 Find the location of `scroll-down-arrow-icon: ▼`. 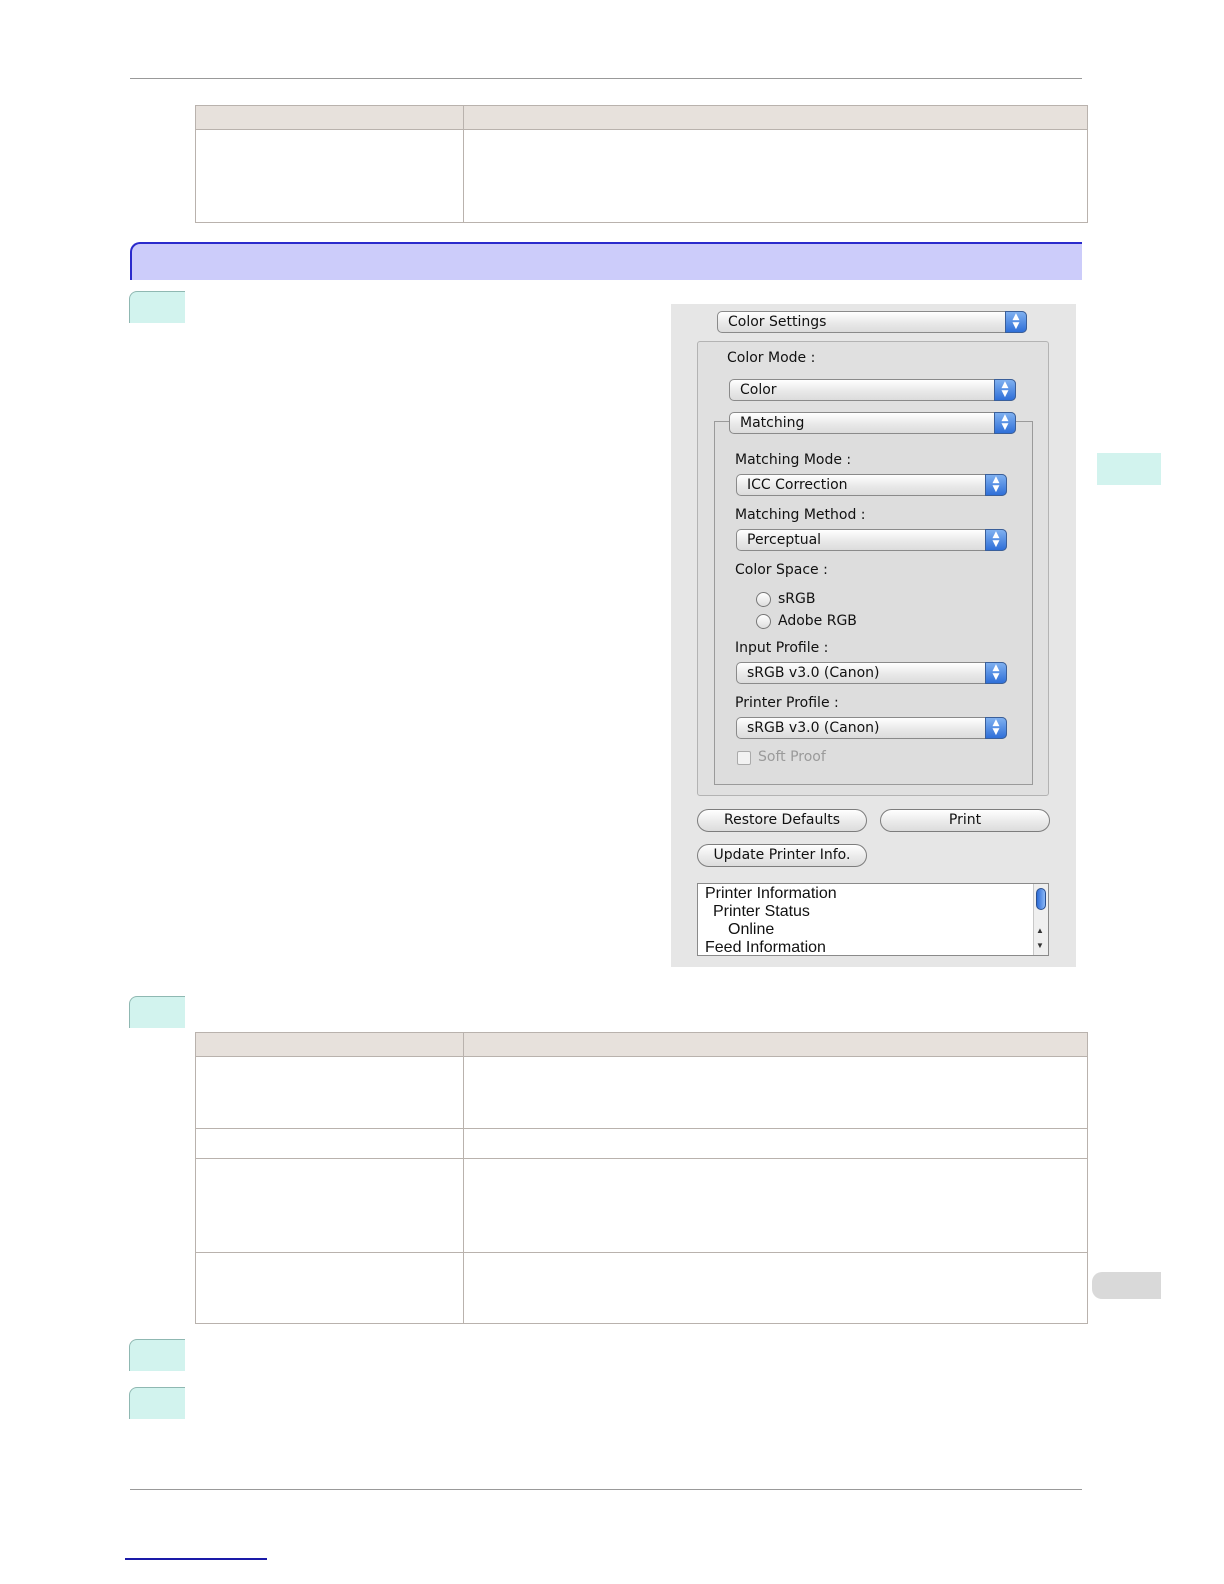

scroll-down-arrow-icon: ▼ is located at coordinates (1040, 945).